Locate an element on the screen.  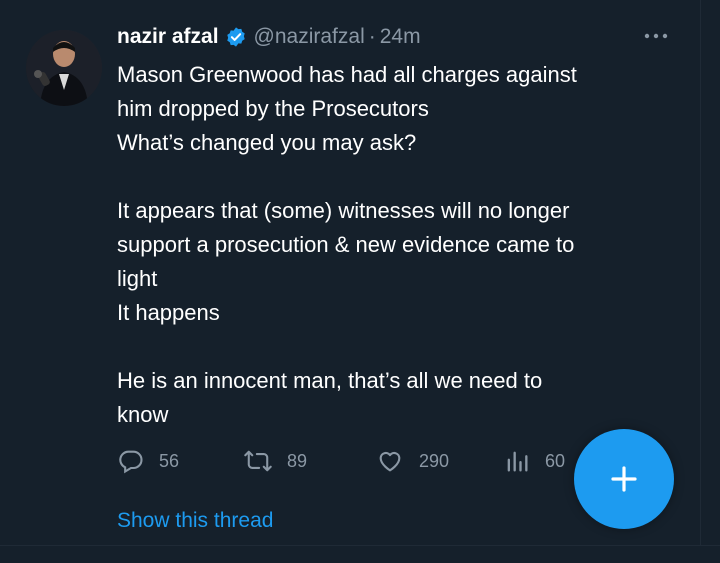
views-button: 60 is located at coordinates (534, 461).